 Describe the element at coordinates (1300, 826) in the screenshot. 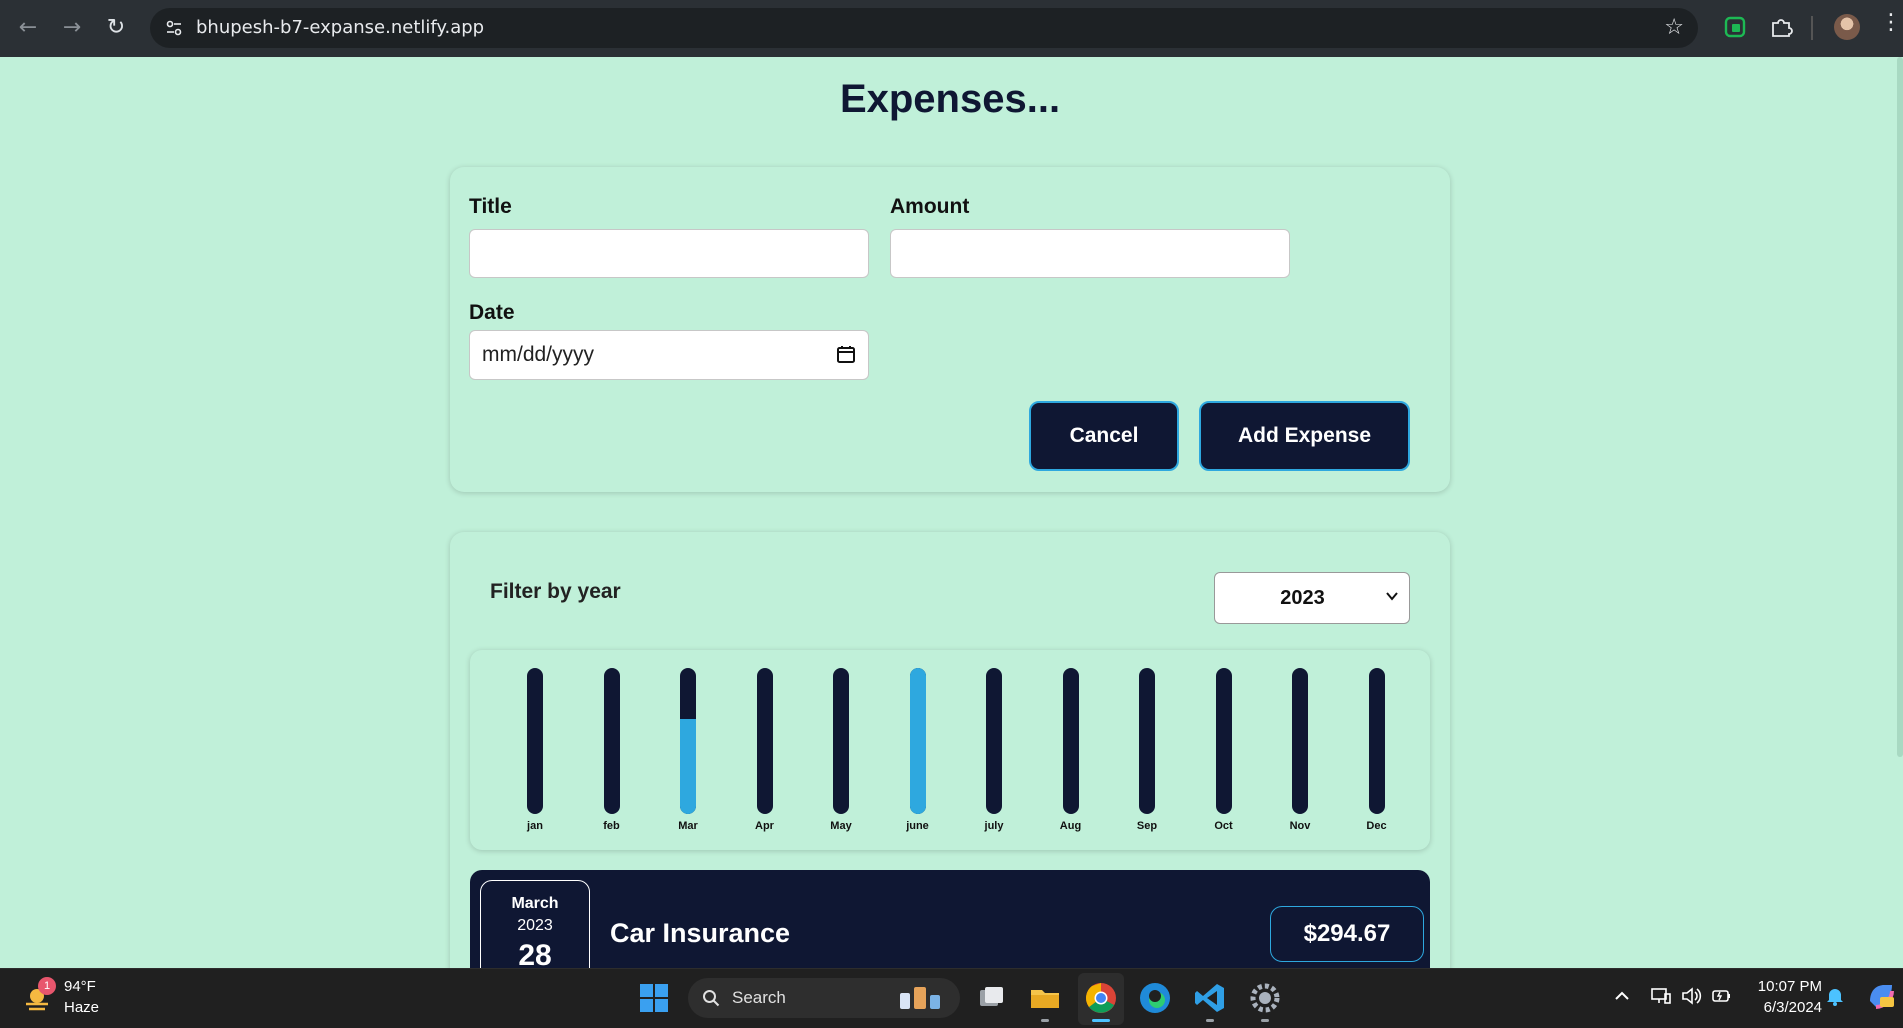

I see `bar-label: Nov` at that location.